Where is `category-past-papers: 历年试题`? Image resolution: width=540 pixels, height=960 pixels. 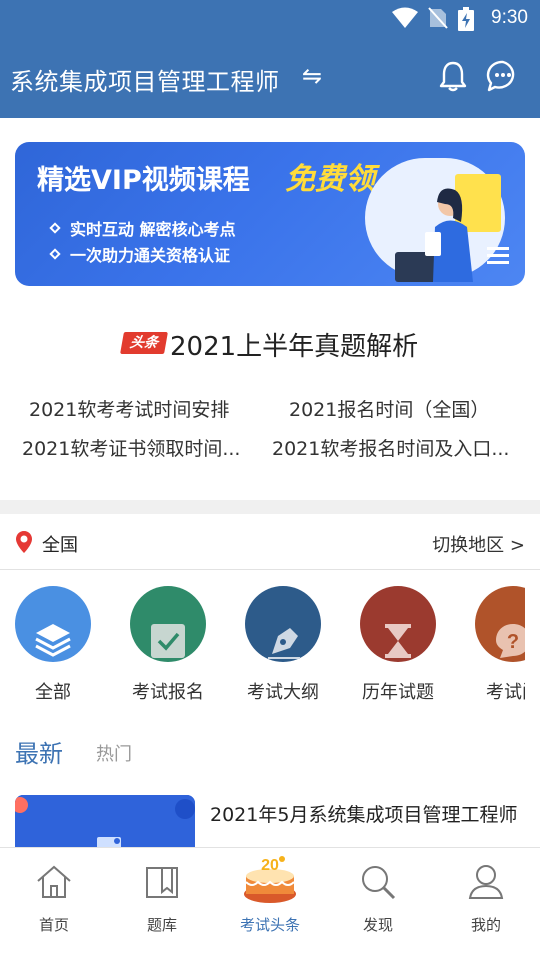
category-past-papers: 历年试题 is located at coordinates (398, 646).